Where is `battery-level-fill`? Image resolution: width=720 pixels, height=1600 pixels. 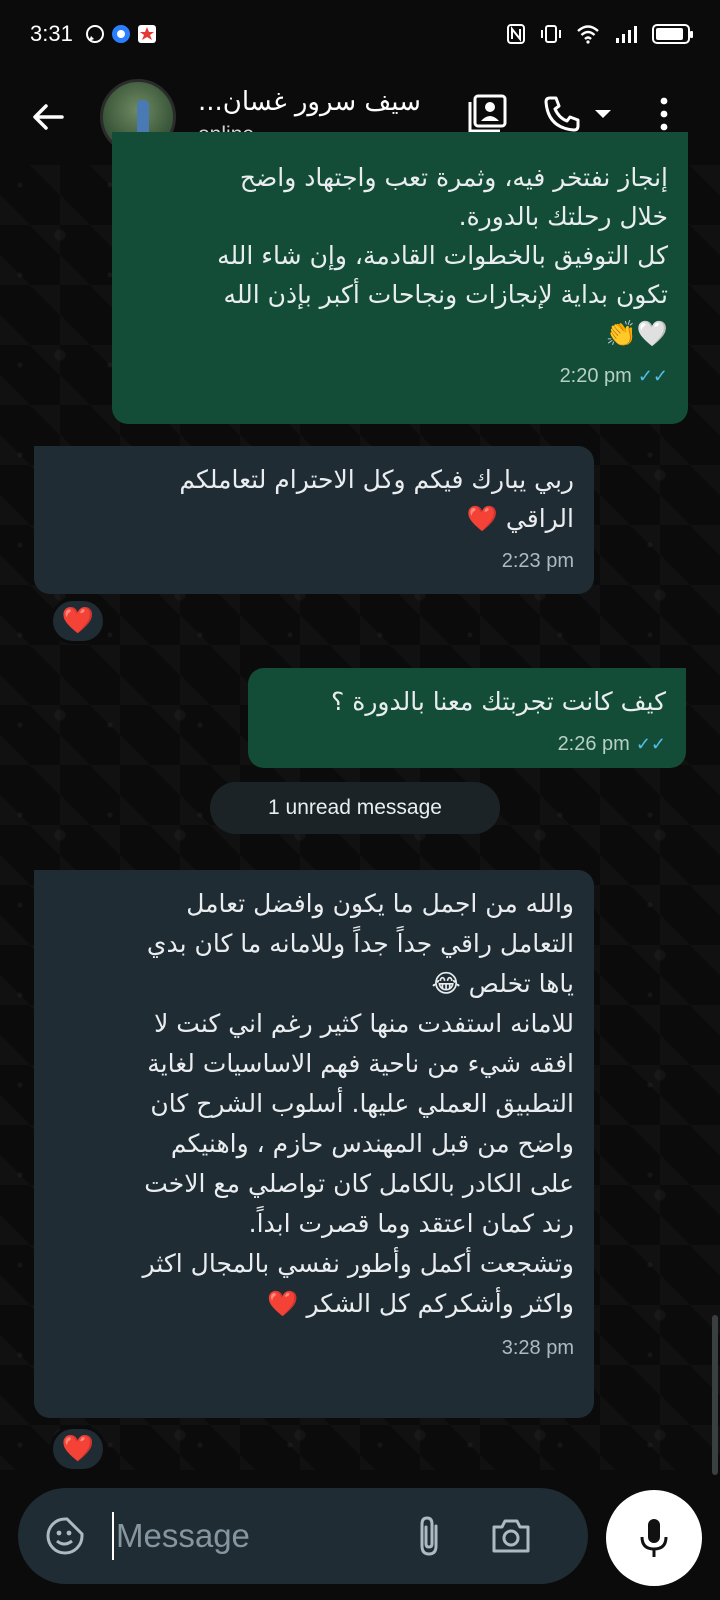
battery-level-fill is located at coordinates (669, 34).